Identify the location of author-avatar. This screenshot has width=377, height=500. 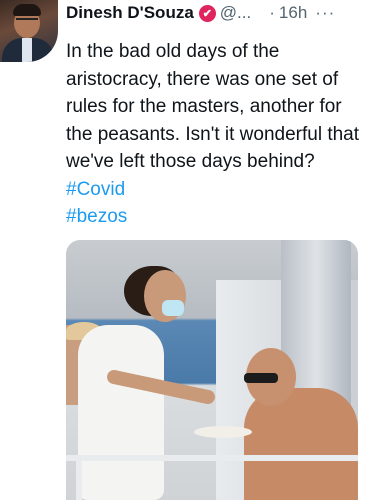
(29, 31).